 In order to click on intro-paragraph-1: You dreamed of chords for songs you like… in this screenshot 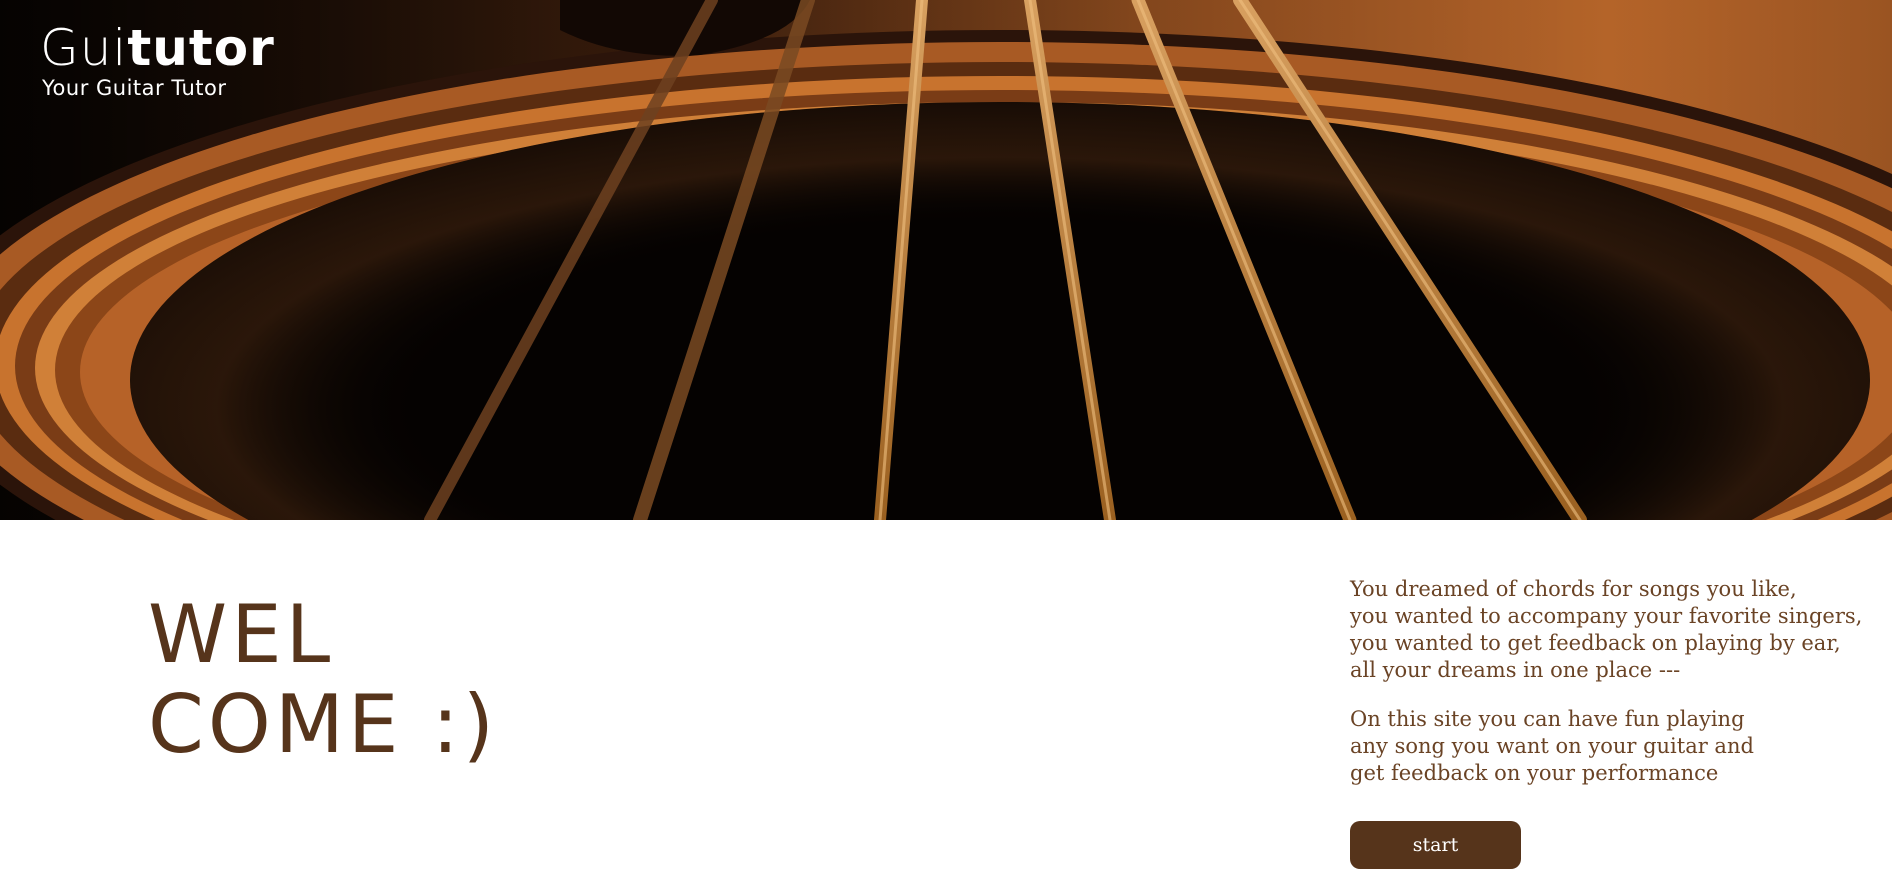, I will do `click(1610, 630)`.